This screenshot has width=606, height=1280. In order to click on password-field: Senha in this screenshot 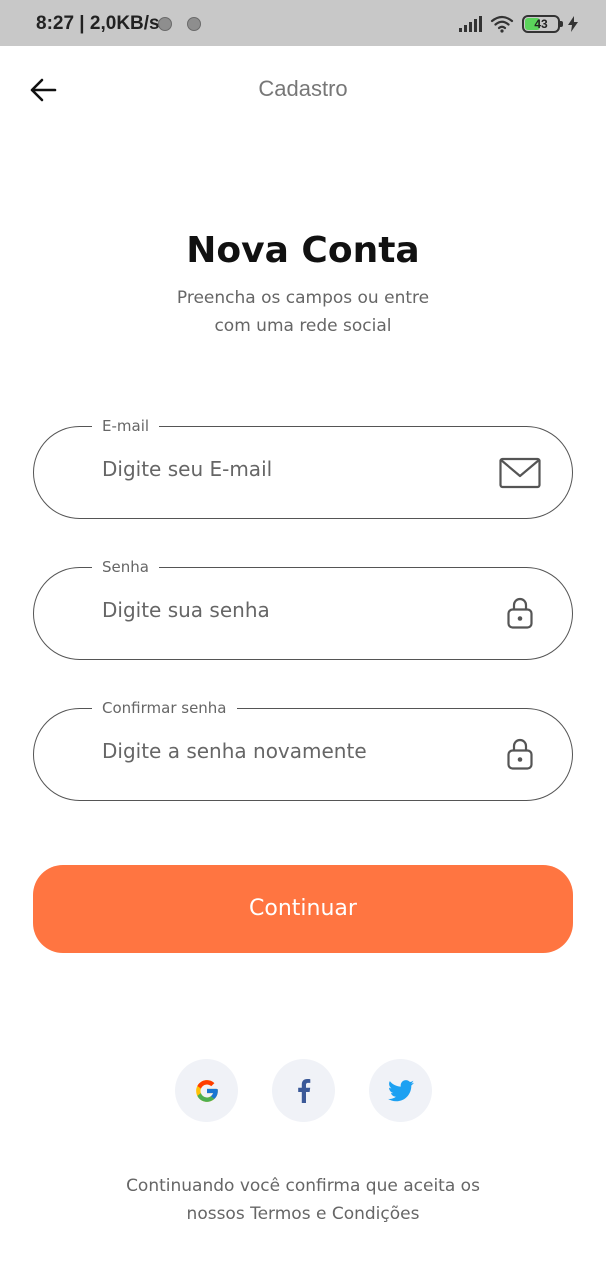, I will do `click(303, 609)`.